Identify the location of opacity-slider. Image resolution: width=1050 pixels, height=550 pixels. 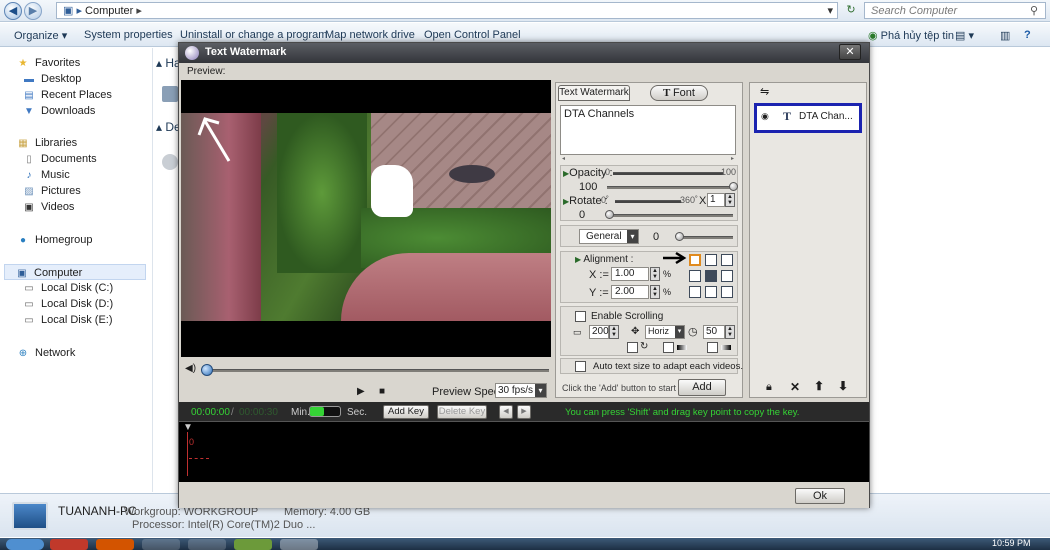
(670, 187).